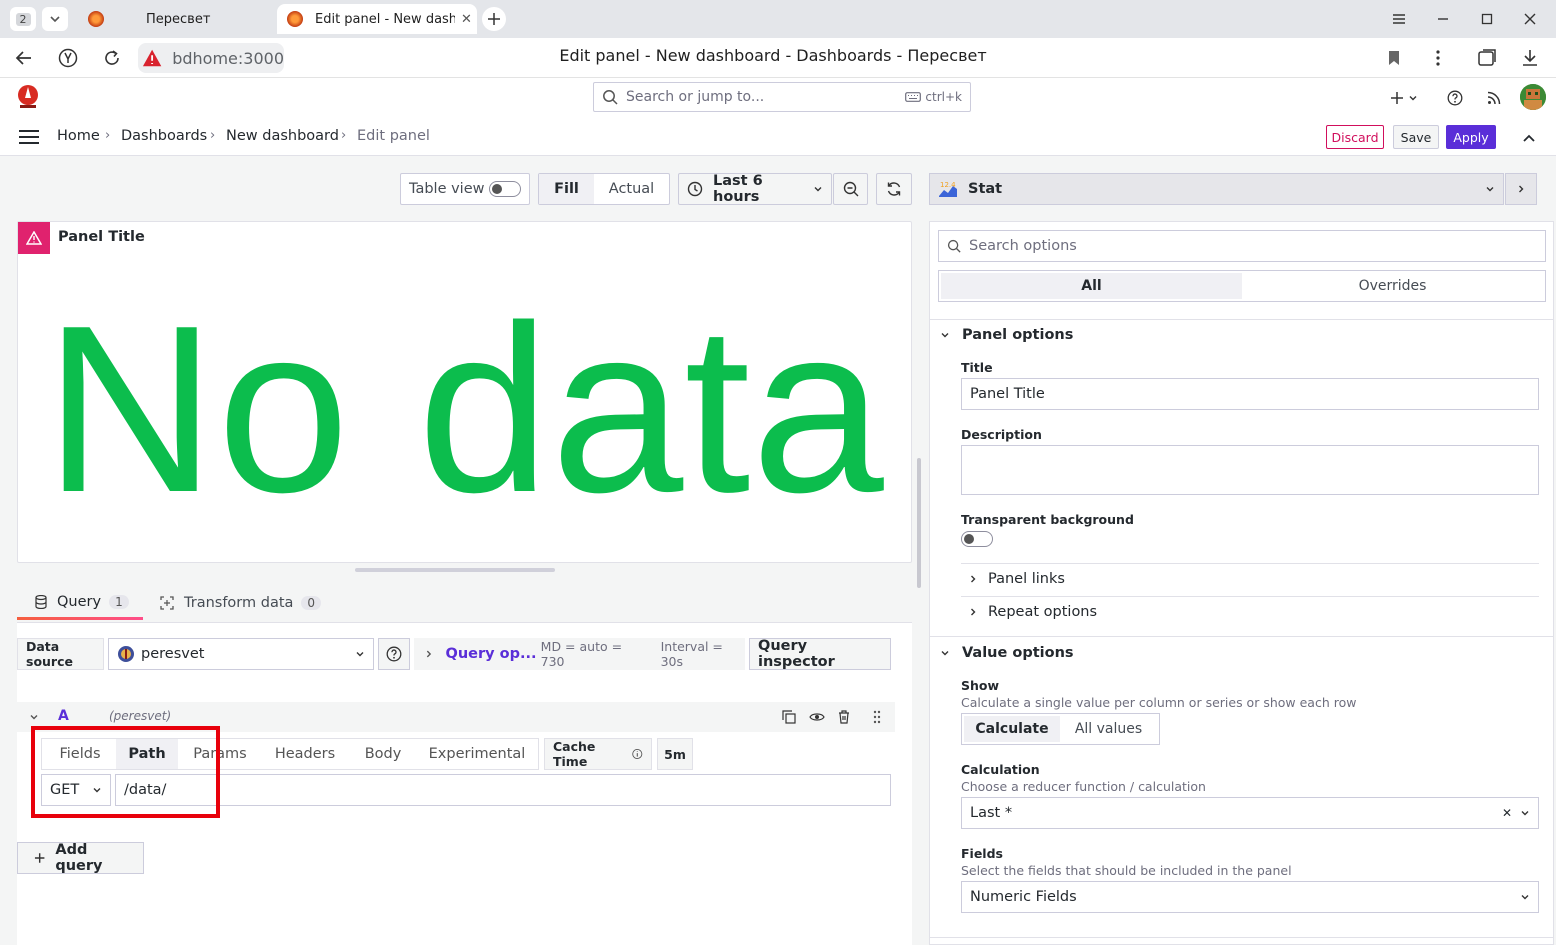 This screenshot has width=1556, height=945. I want to click on tab-overrides: Overrides, so click(1392, 286).